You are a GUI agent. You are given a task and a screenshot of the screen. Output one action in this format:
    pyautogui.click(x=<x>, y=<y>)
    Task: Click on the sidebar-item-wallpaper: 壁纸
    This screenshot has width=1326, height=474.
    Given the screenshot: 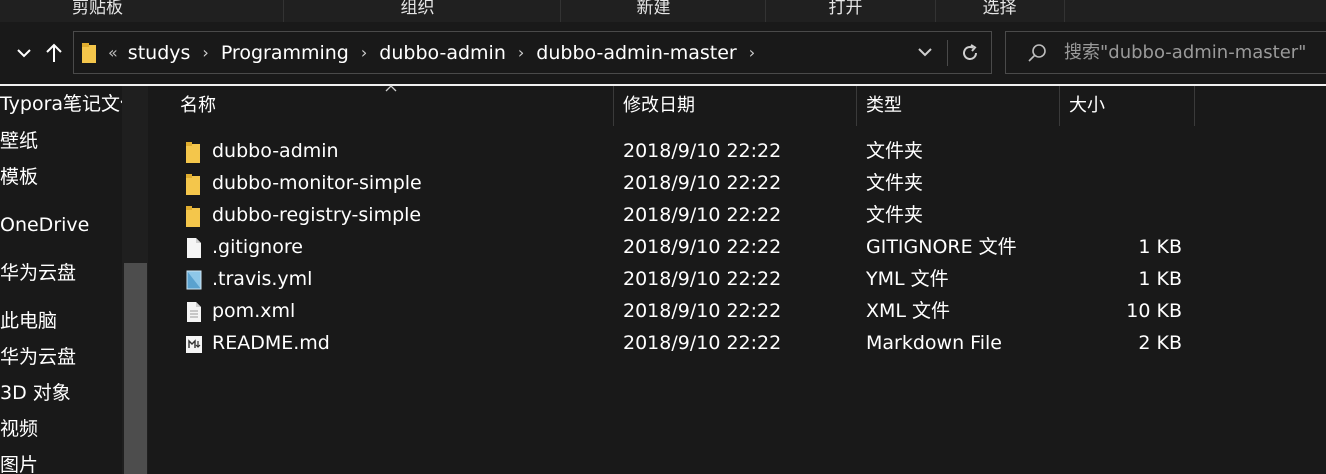 What is the action you would take?
    pyautogui.click(x=19, y=141)
    